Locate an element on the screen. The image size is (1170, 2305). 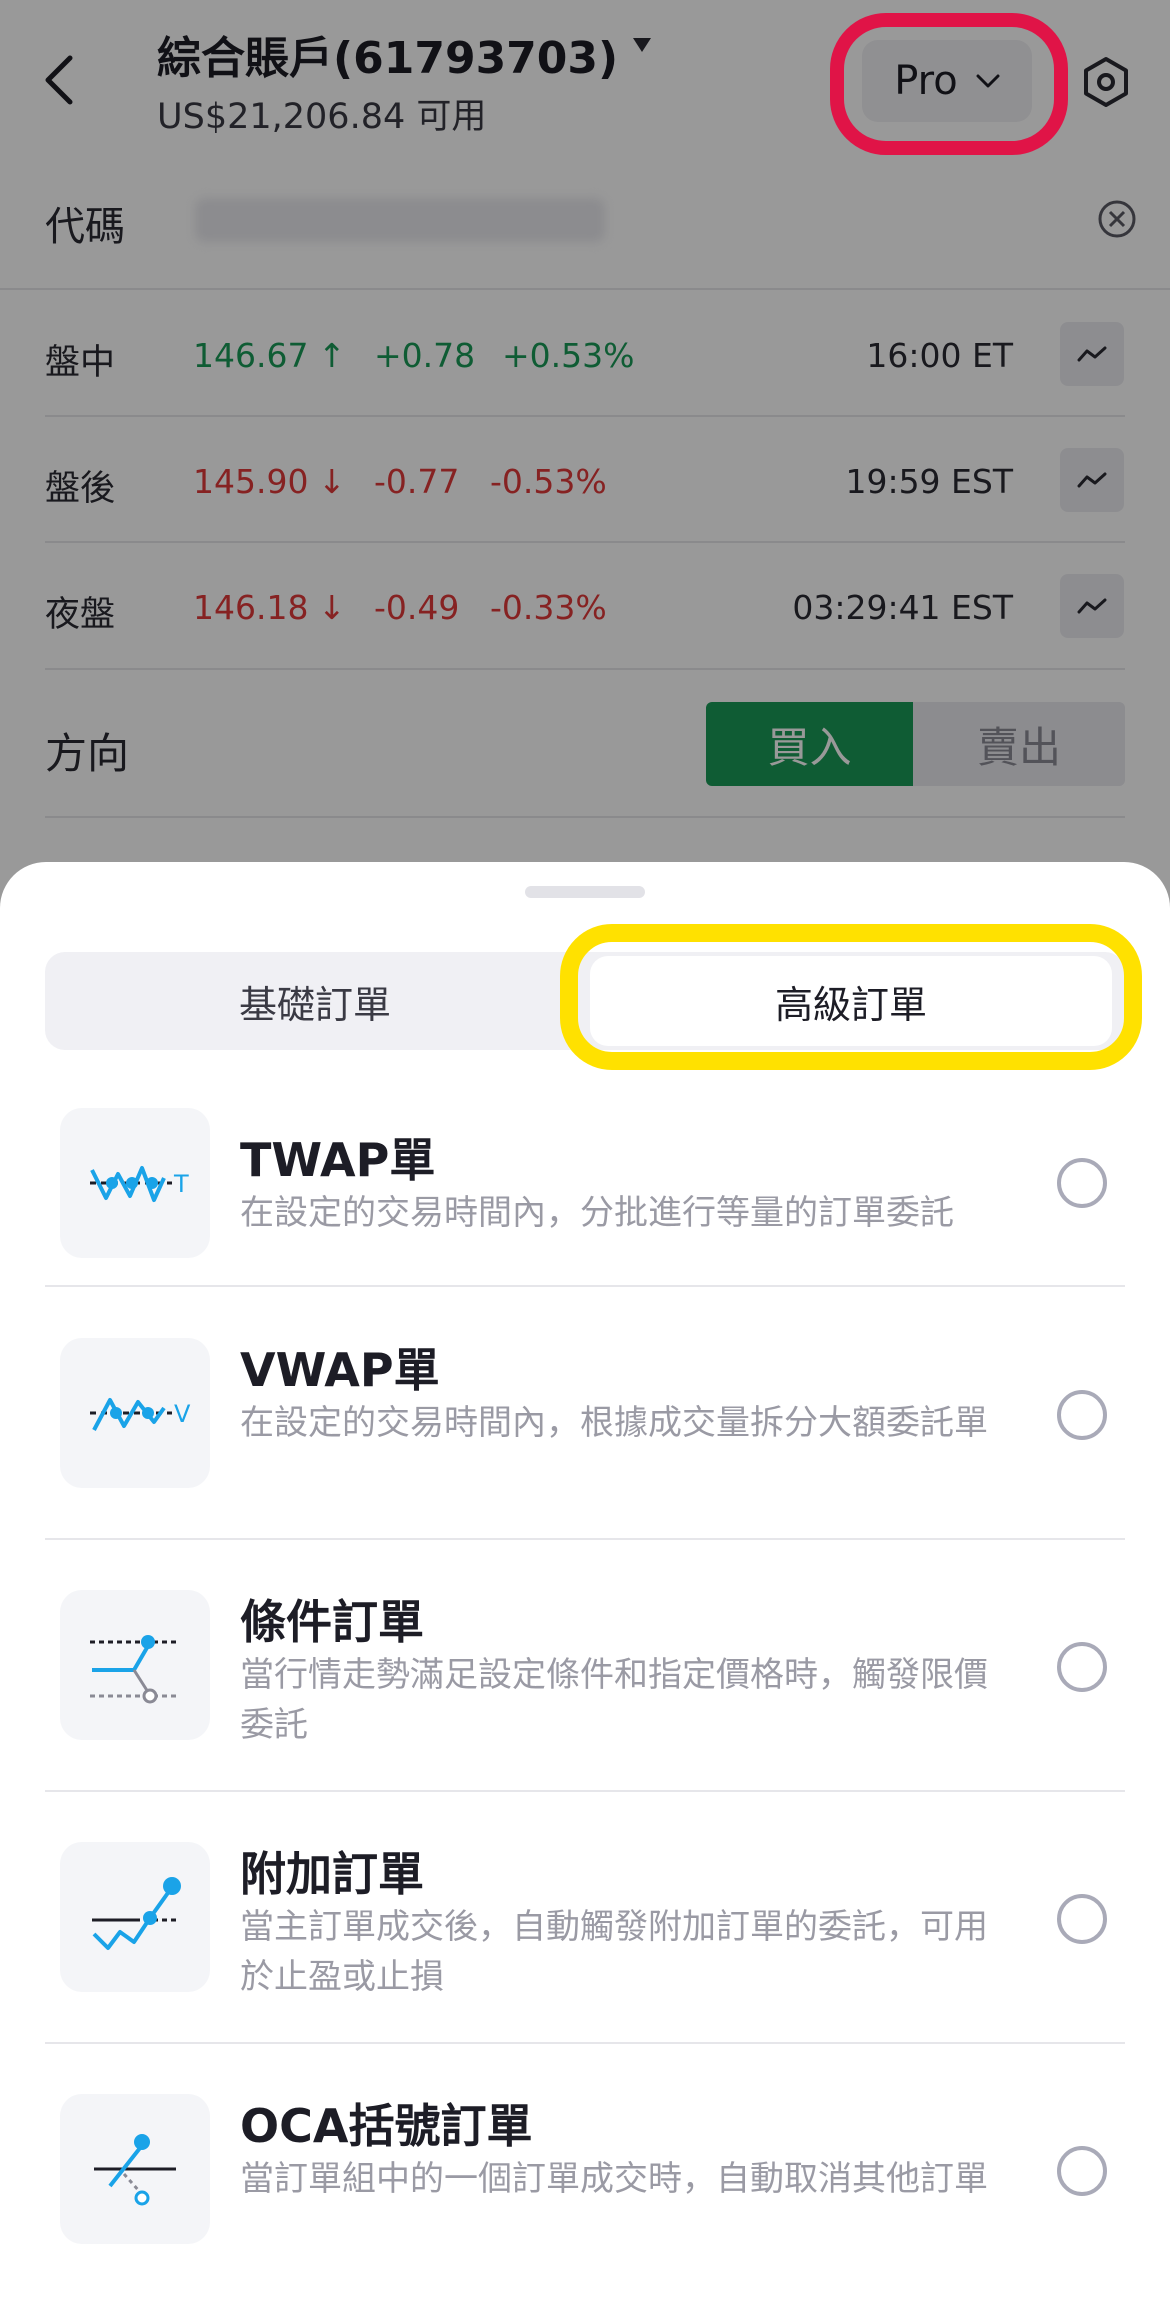
twap-icon: T is located at coordinates (139, 1184).